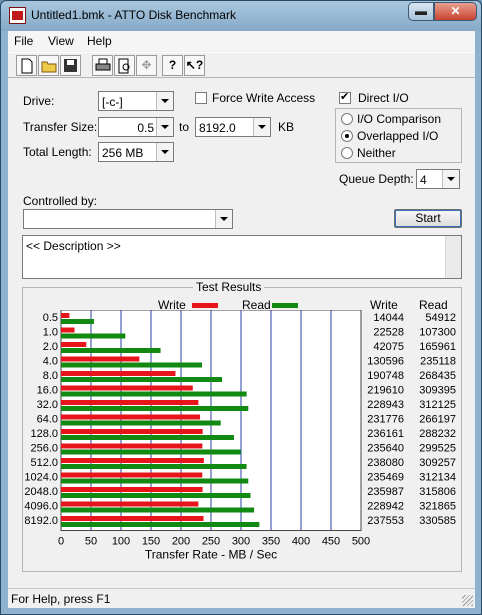  I want to click on write-value: 235987, so click(385, 492).